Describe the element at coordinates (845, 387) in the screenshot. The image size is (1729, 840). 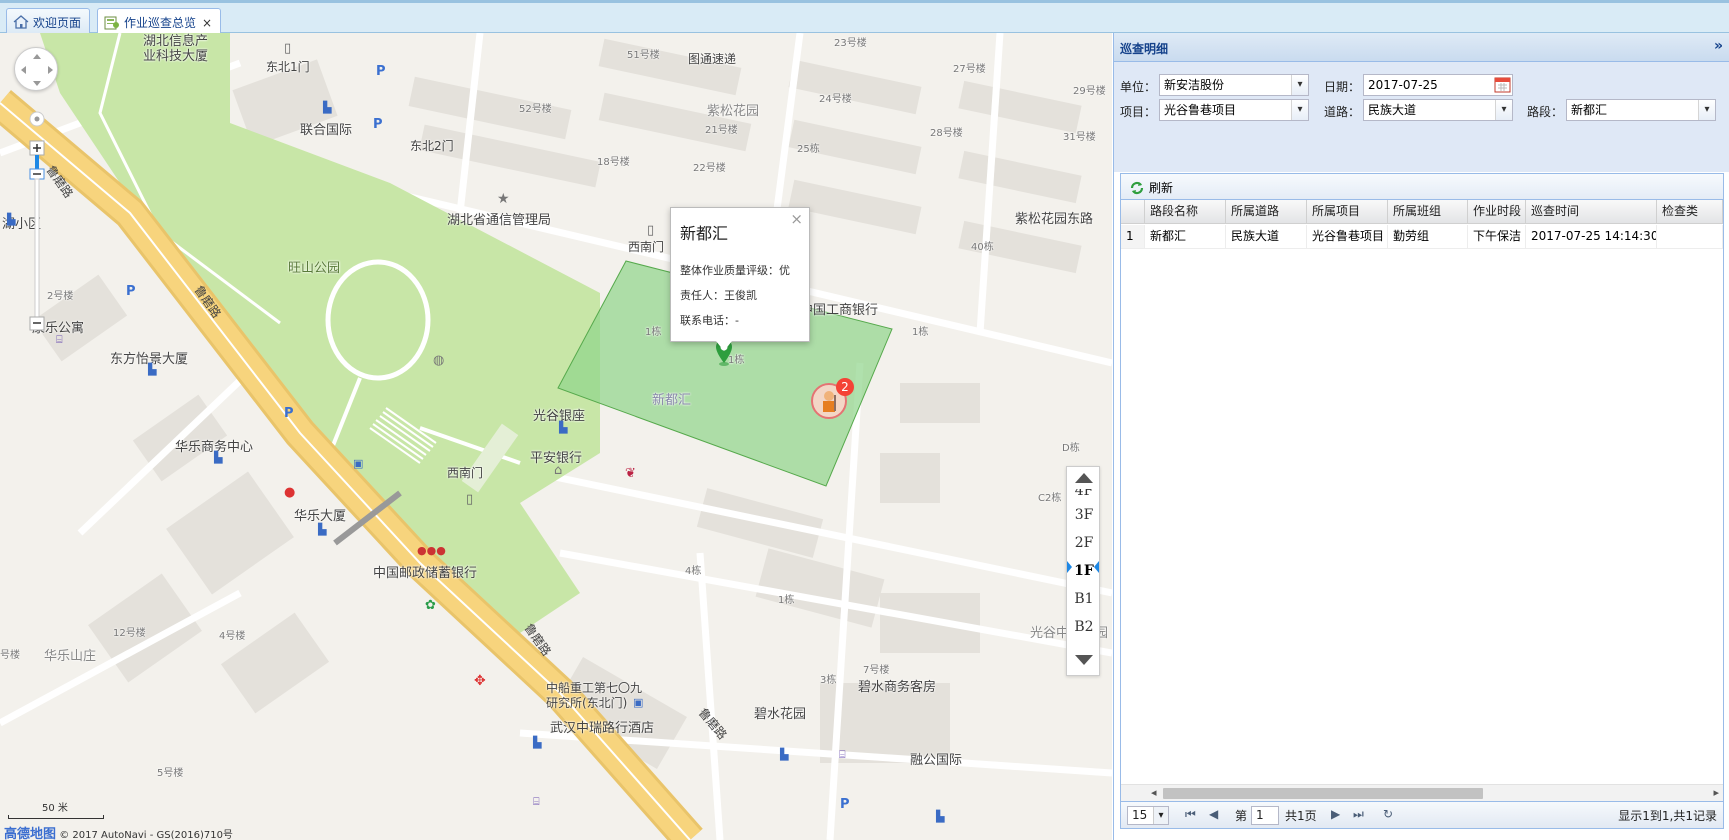
I see `marker-count-badge: 2` at that location.